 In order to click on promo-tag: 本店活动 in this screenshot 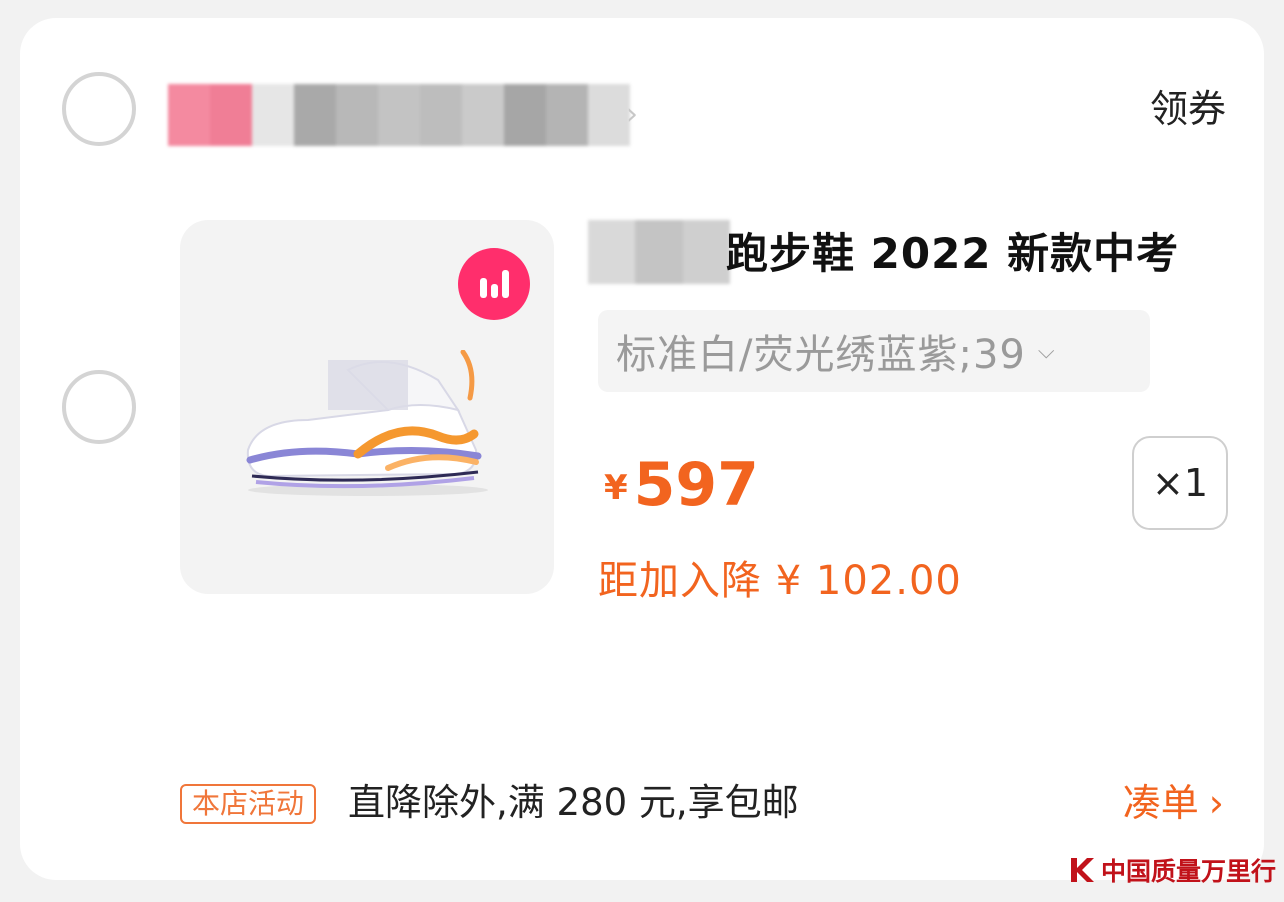, I will do `click(248, 804)`.